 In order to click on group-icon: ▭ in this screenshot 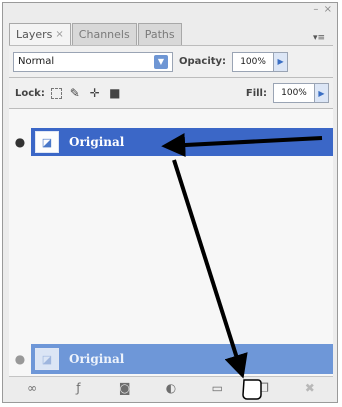, I will do `click(217, 388)`.